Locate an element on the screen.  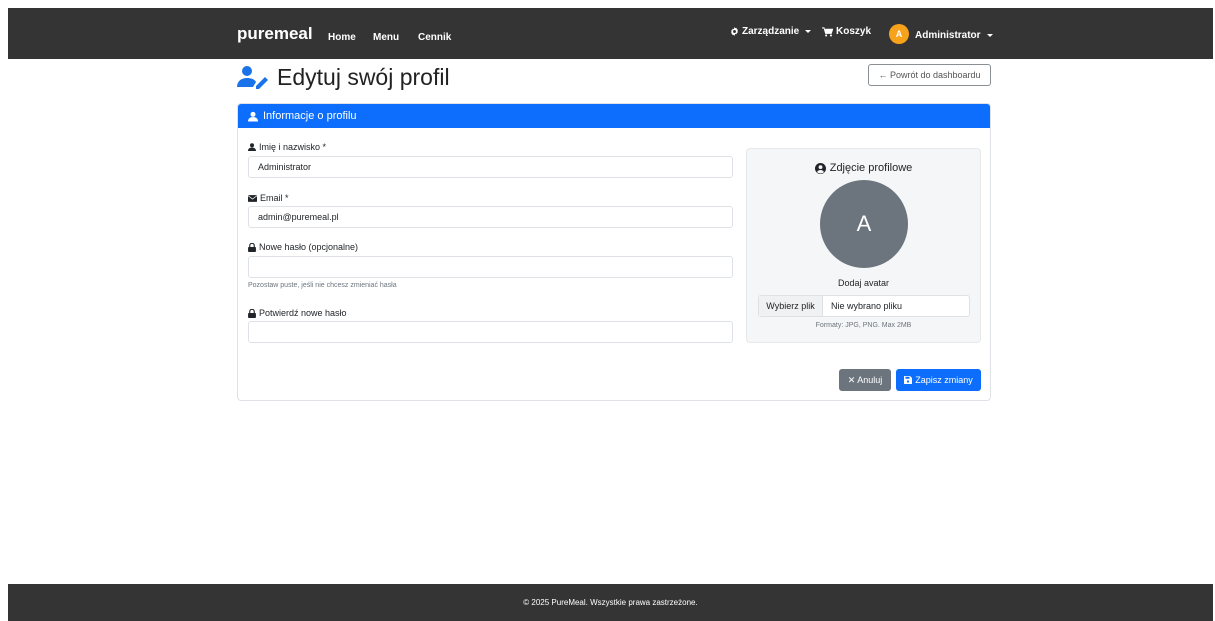
page-title: Edytuj swój profil is located at coordinates (343, 77).